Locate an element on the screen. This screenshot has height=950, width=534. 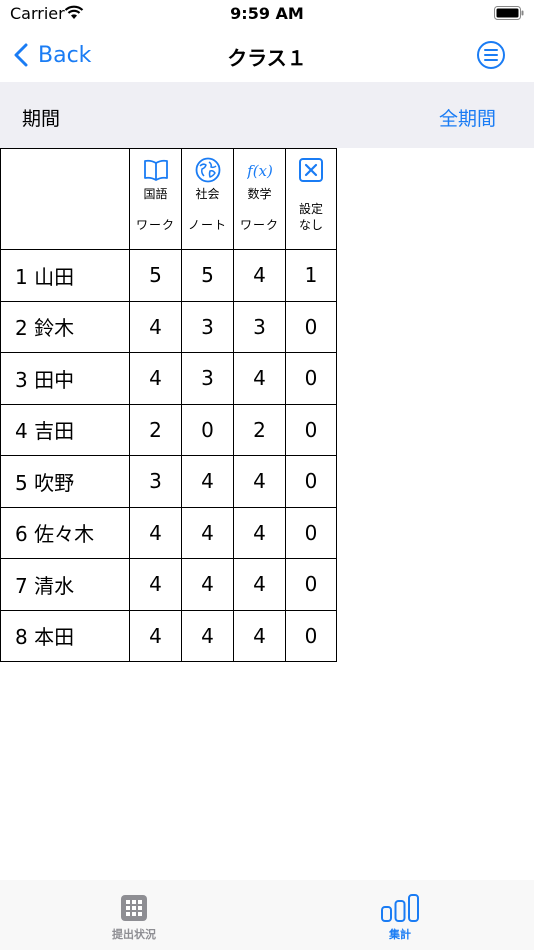
navigation-bar: Back クラス１ is located at coordinates (267, 56).